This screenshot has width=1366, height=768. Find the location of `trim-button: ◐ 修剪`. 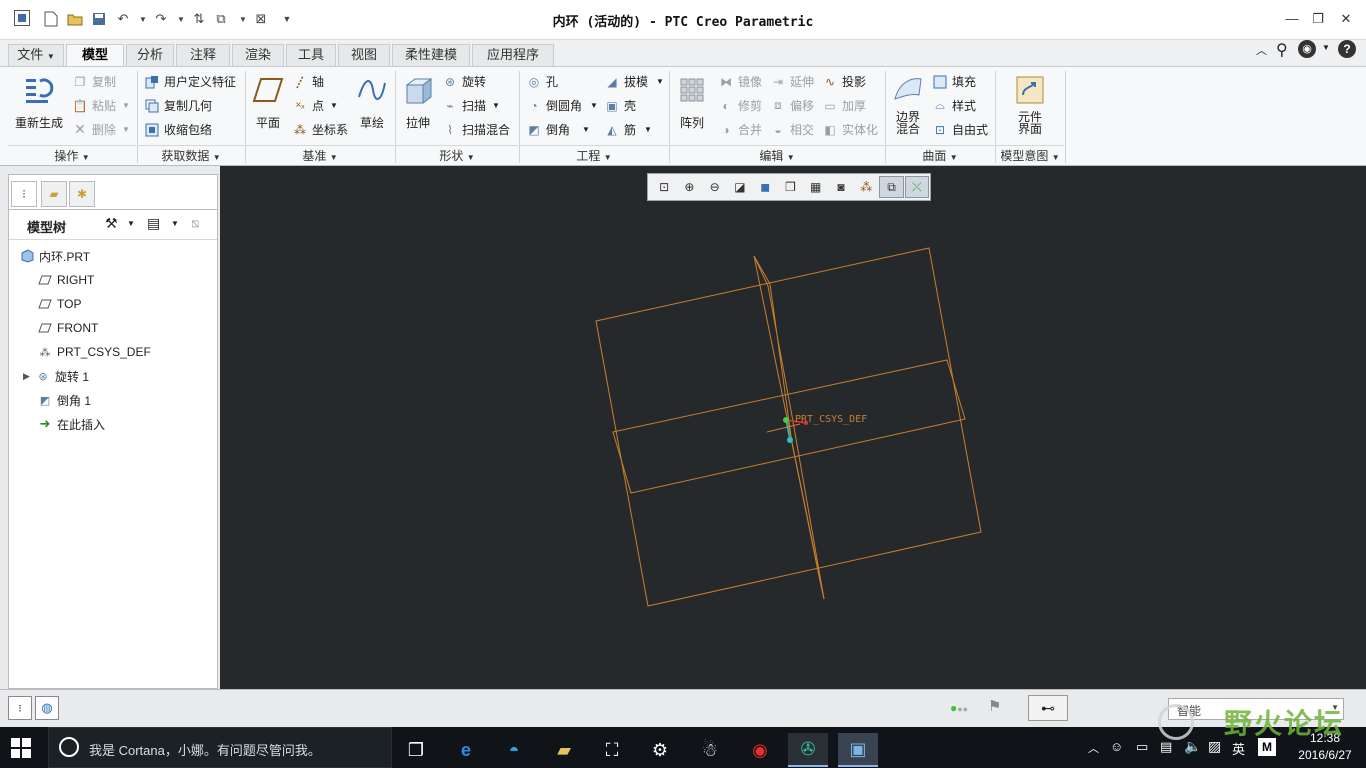

trim-button: ◐ 修剪 is located at coordinates (740, 105).